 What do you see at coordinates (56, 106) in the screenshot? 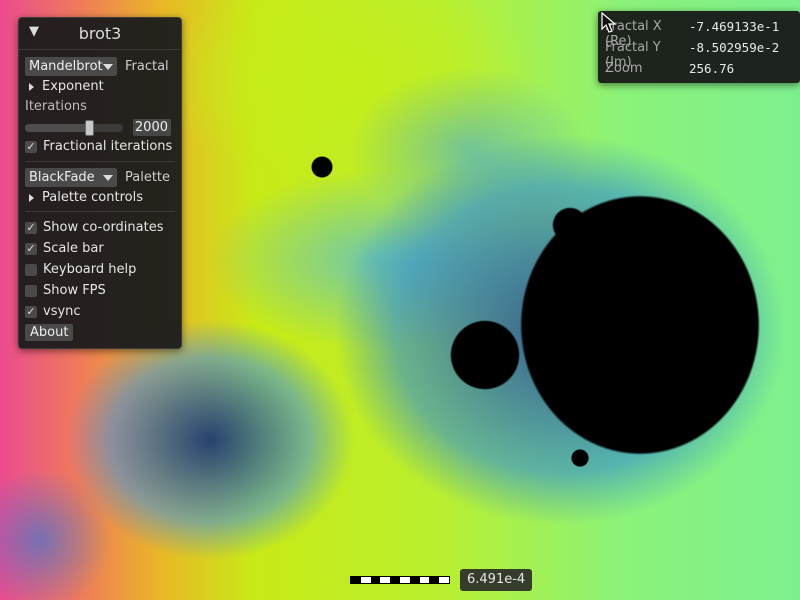
I see `iterations-label: Iterations` at bounding box center [56, 106].